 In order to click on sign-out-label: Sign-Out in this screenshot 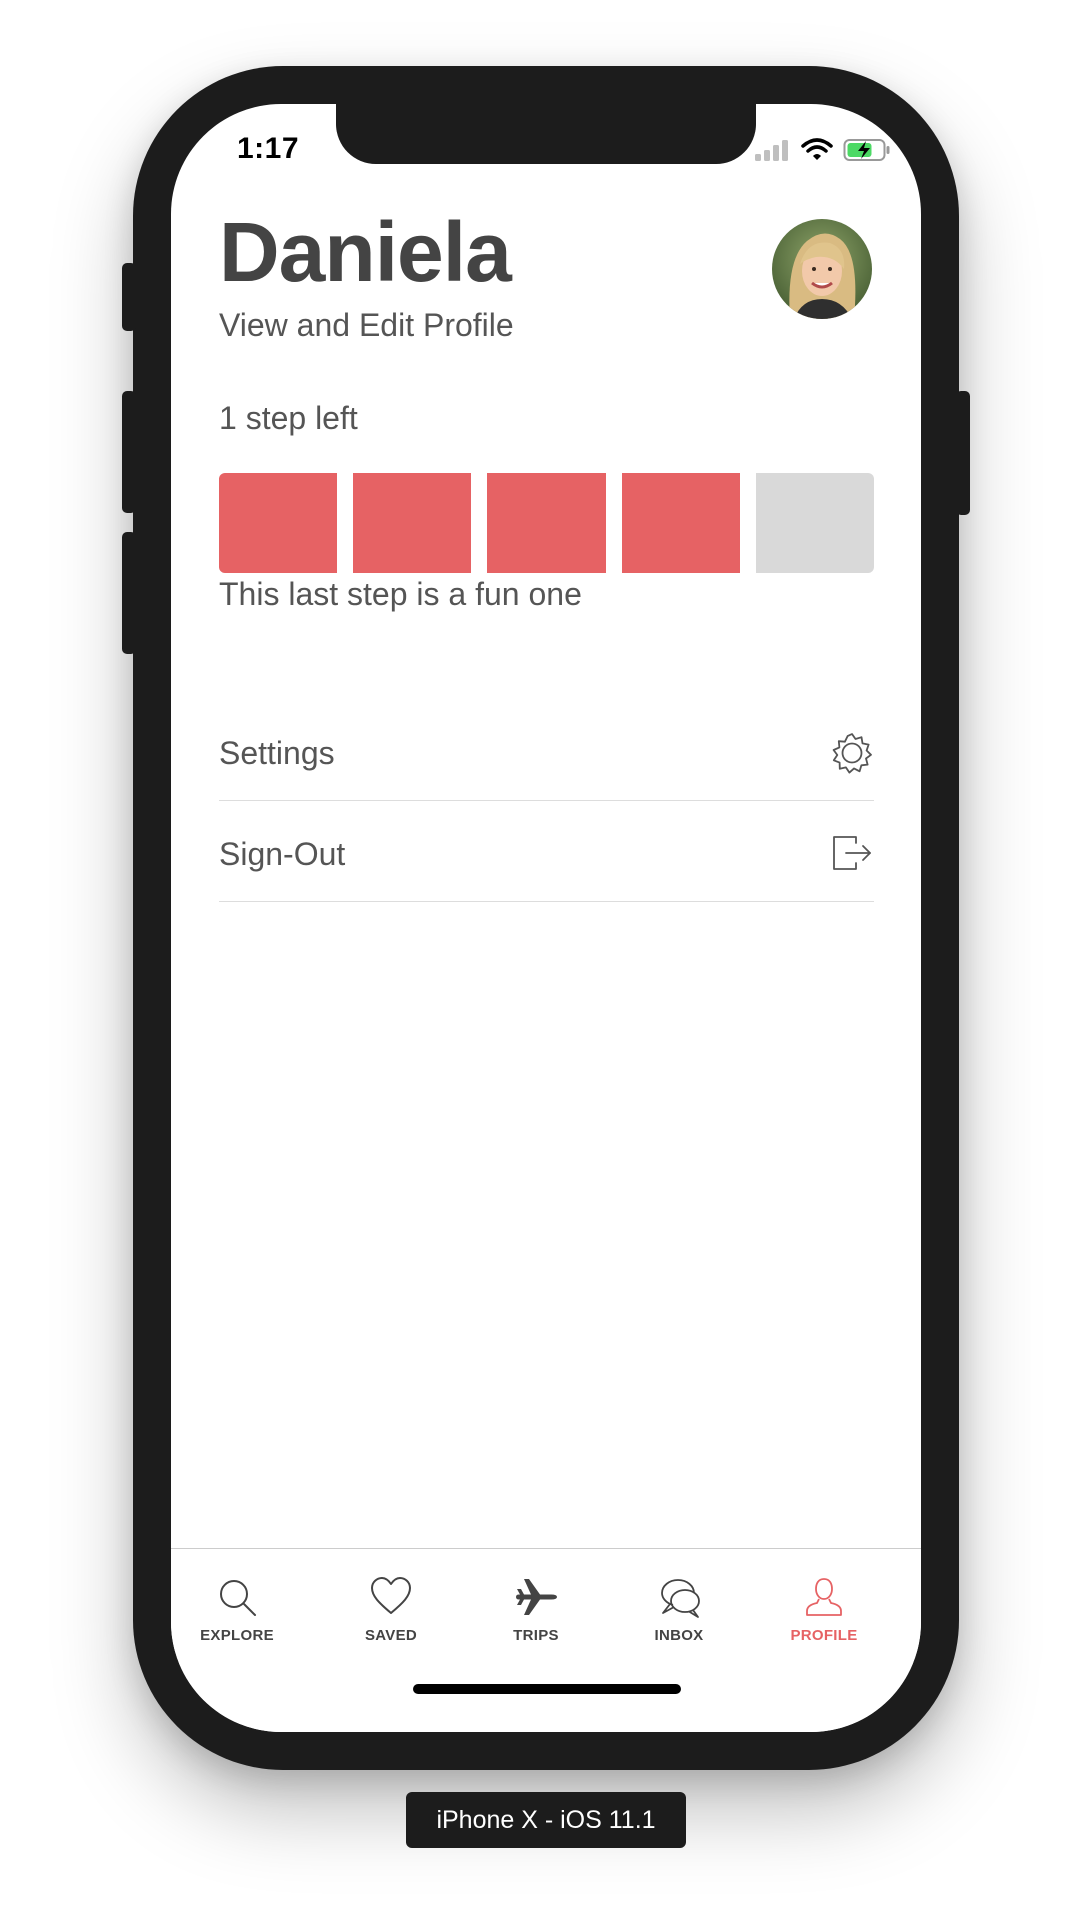, I will do `click(282, 854)`.